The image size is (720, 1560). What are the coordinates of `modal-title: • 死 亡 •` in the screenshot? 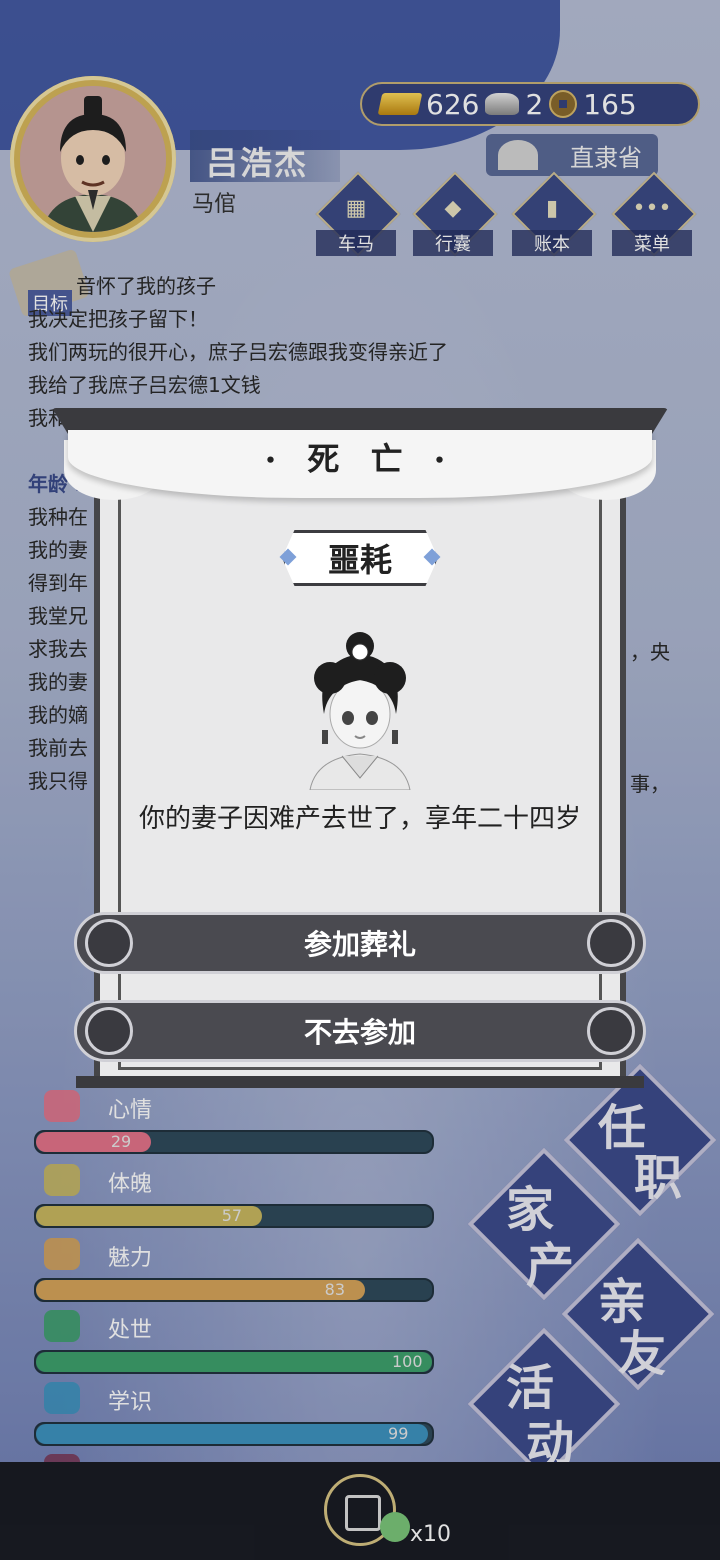 It's located at (360, 457).